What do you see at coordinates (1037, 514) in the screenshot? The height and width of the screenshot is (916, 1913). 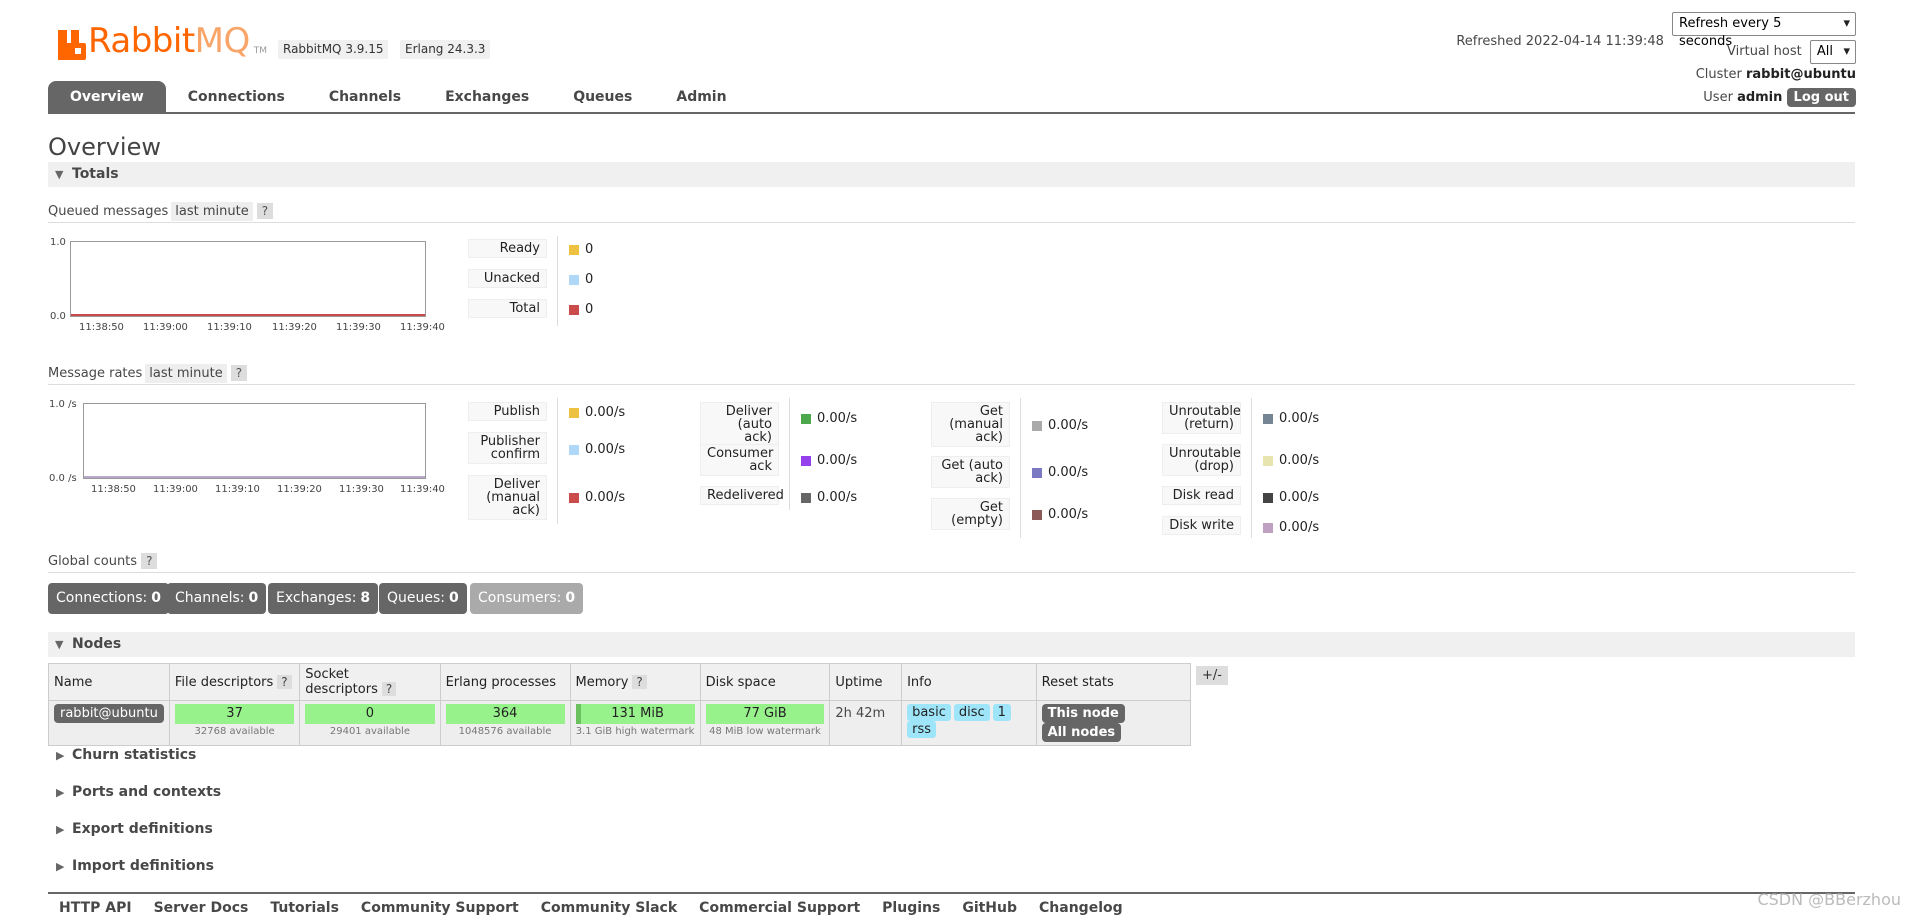 I see `get-empty-swatch` at bounding box center [1037, 514].